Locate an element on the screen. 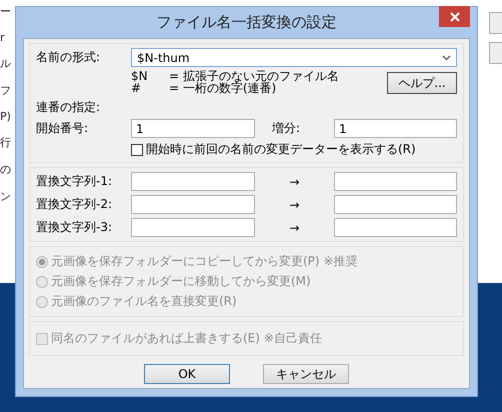 Image resolution: width=502 pixels, height=412 pixels. field-label: 置換文字列-2: is located at coordinates (75, 204).